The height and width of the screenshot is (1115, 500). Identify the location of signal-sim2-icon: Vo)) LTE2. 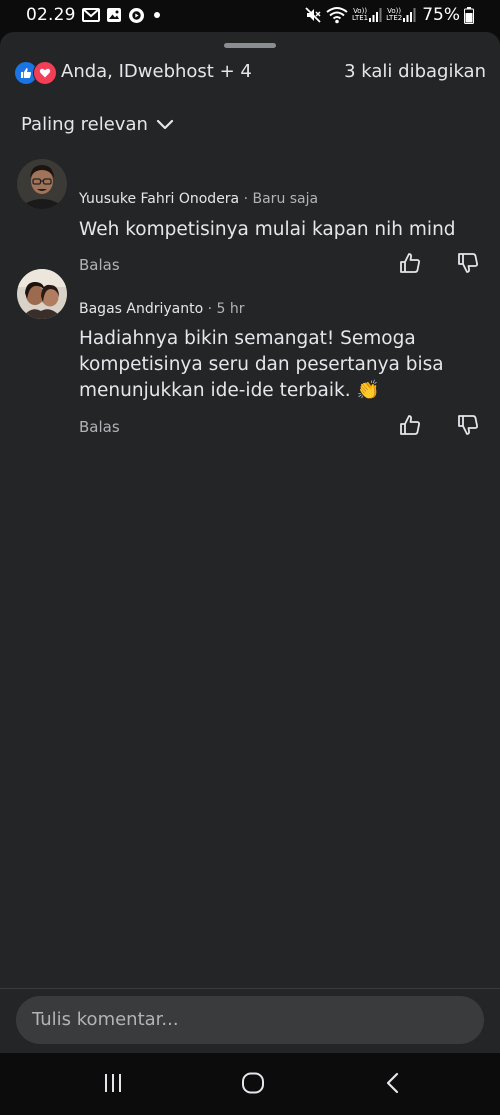
(401, 15).